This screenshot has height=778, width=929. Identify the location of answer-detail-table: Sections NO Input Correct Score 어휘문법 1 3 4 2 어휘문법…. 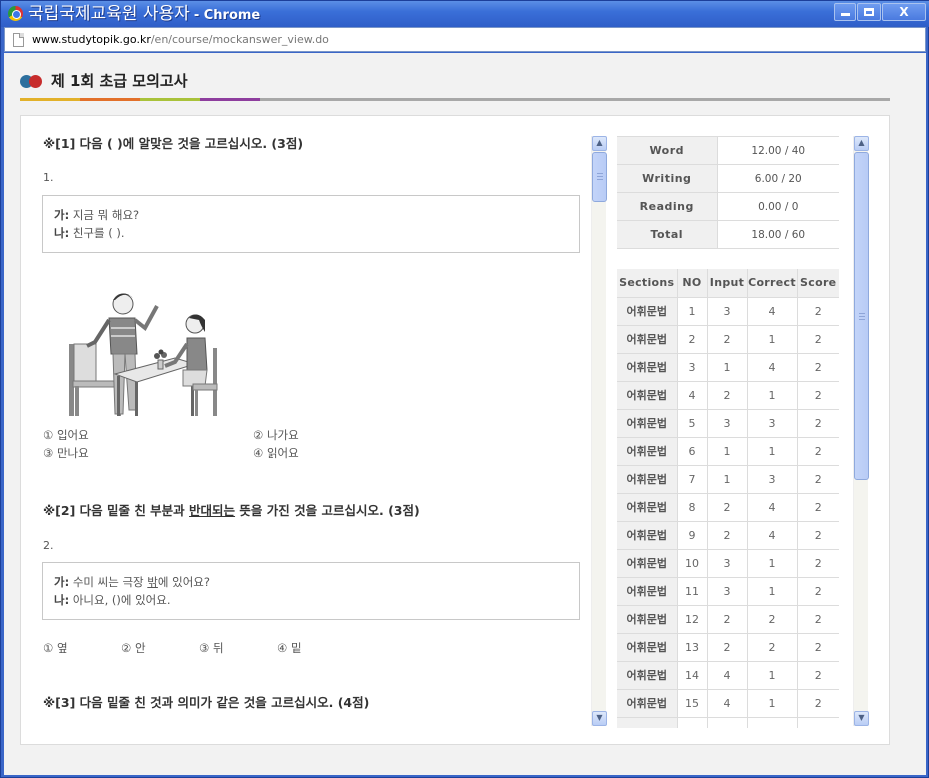
(728, 498).